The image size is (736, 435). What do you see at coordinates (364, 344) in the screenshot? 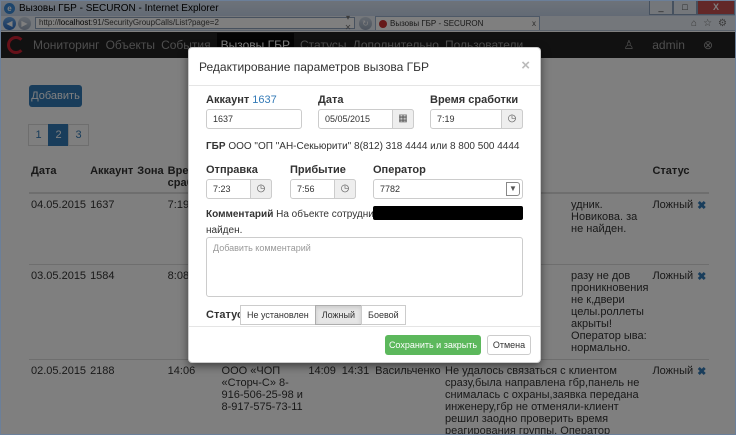
I see `modal-footer: Сохранить и закрыть Отмена` at bounding box center [364, 344].